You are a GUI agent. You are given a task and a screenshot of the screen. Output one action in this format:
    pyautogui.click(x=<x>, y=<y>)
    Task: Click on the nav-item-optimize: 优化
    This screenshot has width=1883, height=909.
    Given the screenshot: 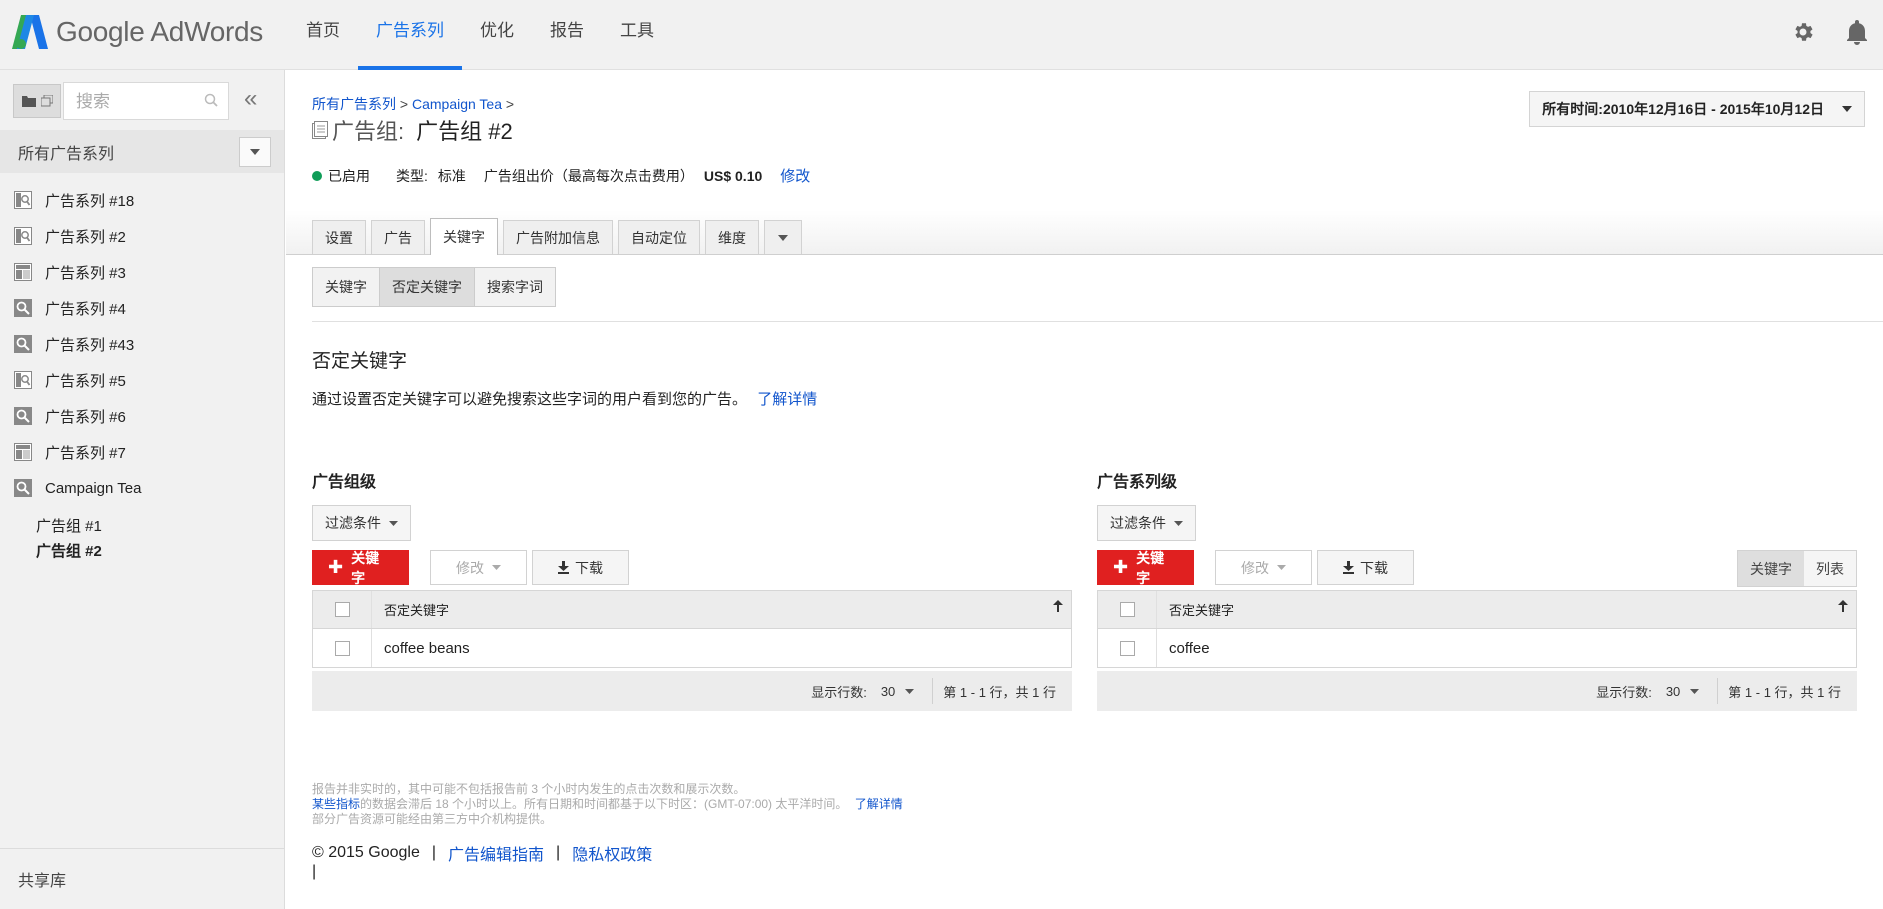 What is the action you would take?
    pyautogui.click(x=497, y=35)
    